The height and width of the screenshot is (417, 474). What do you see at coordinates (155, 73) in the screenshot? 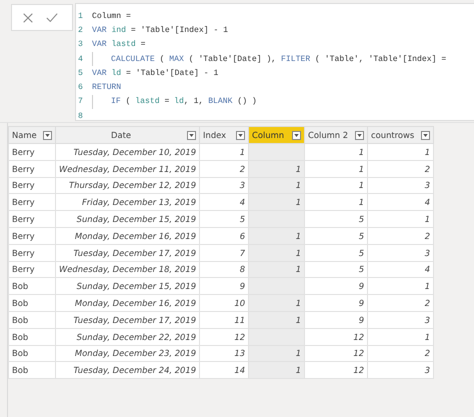
I see `code-line: VAR ld = 'Table'[Date] - 1` at bounding box center [155, 73].